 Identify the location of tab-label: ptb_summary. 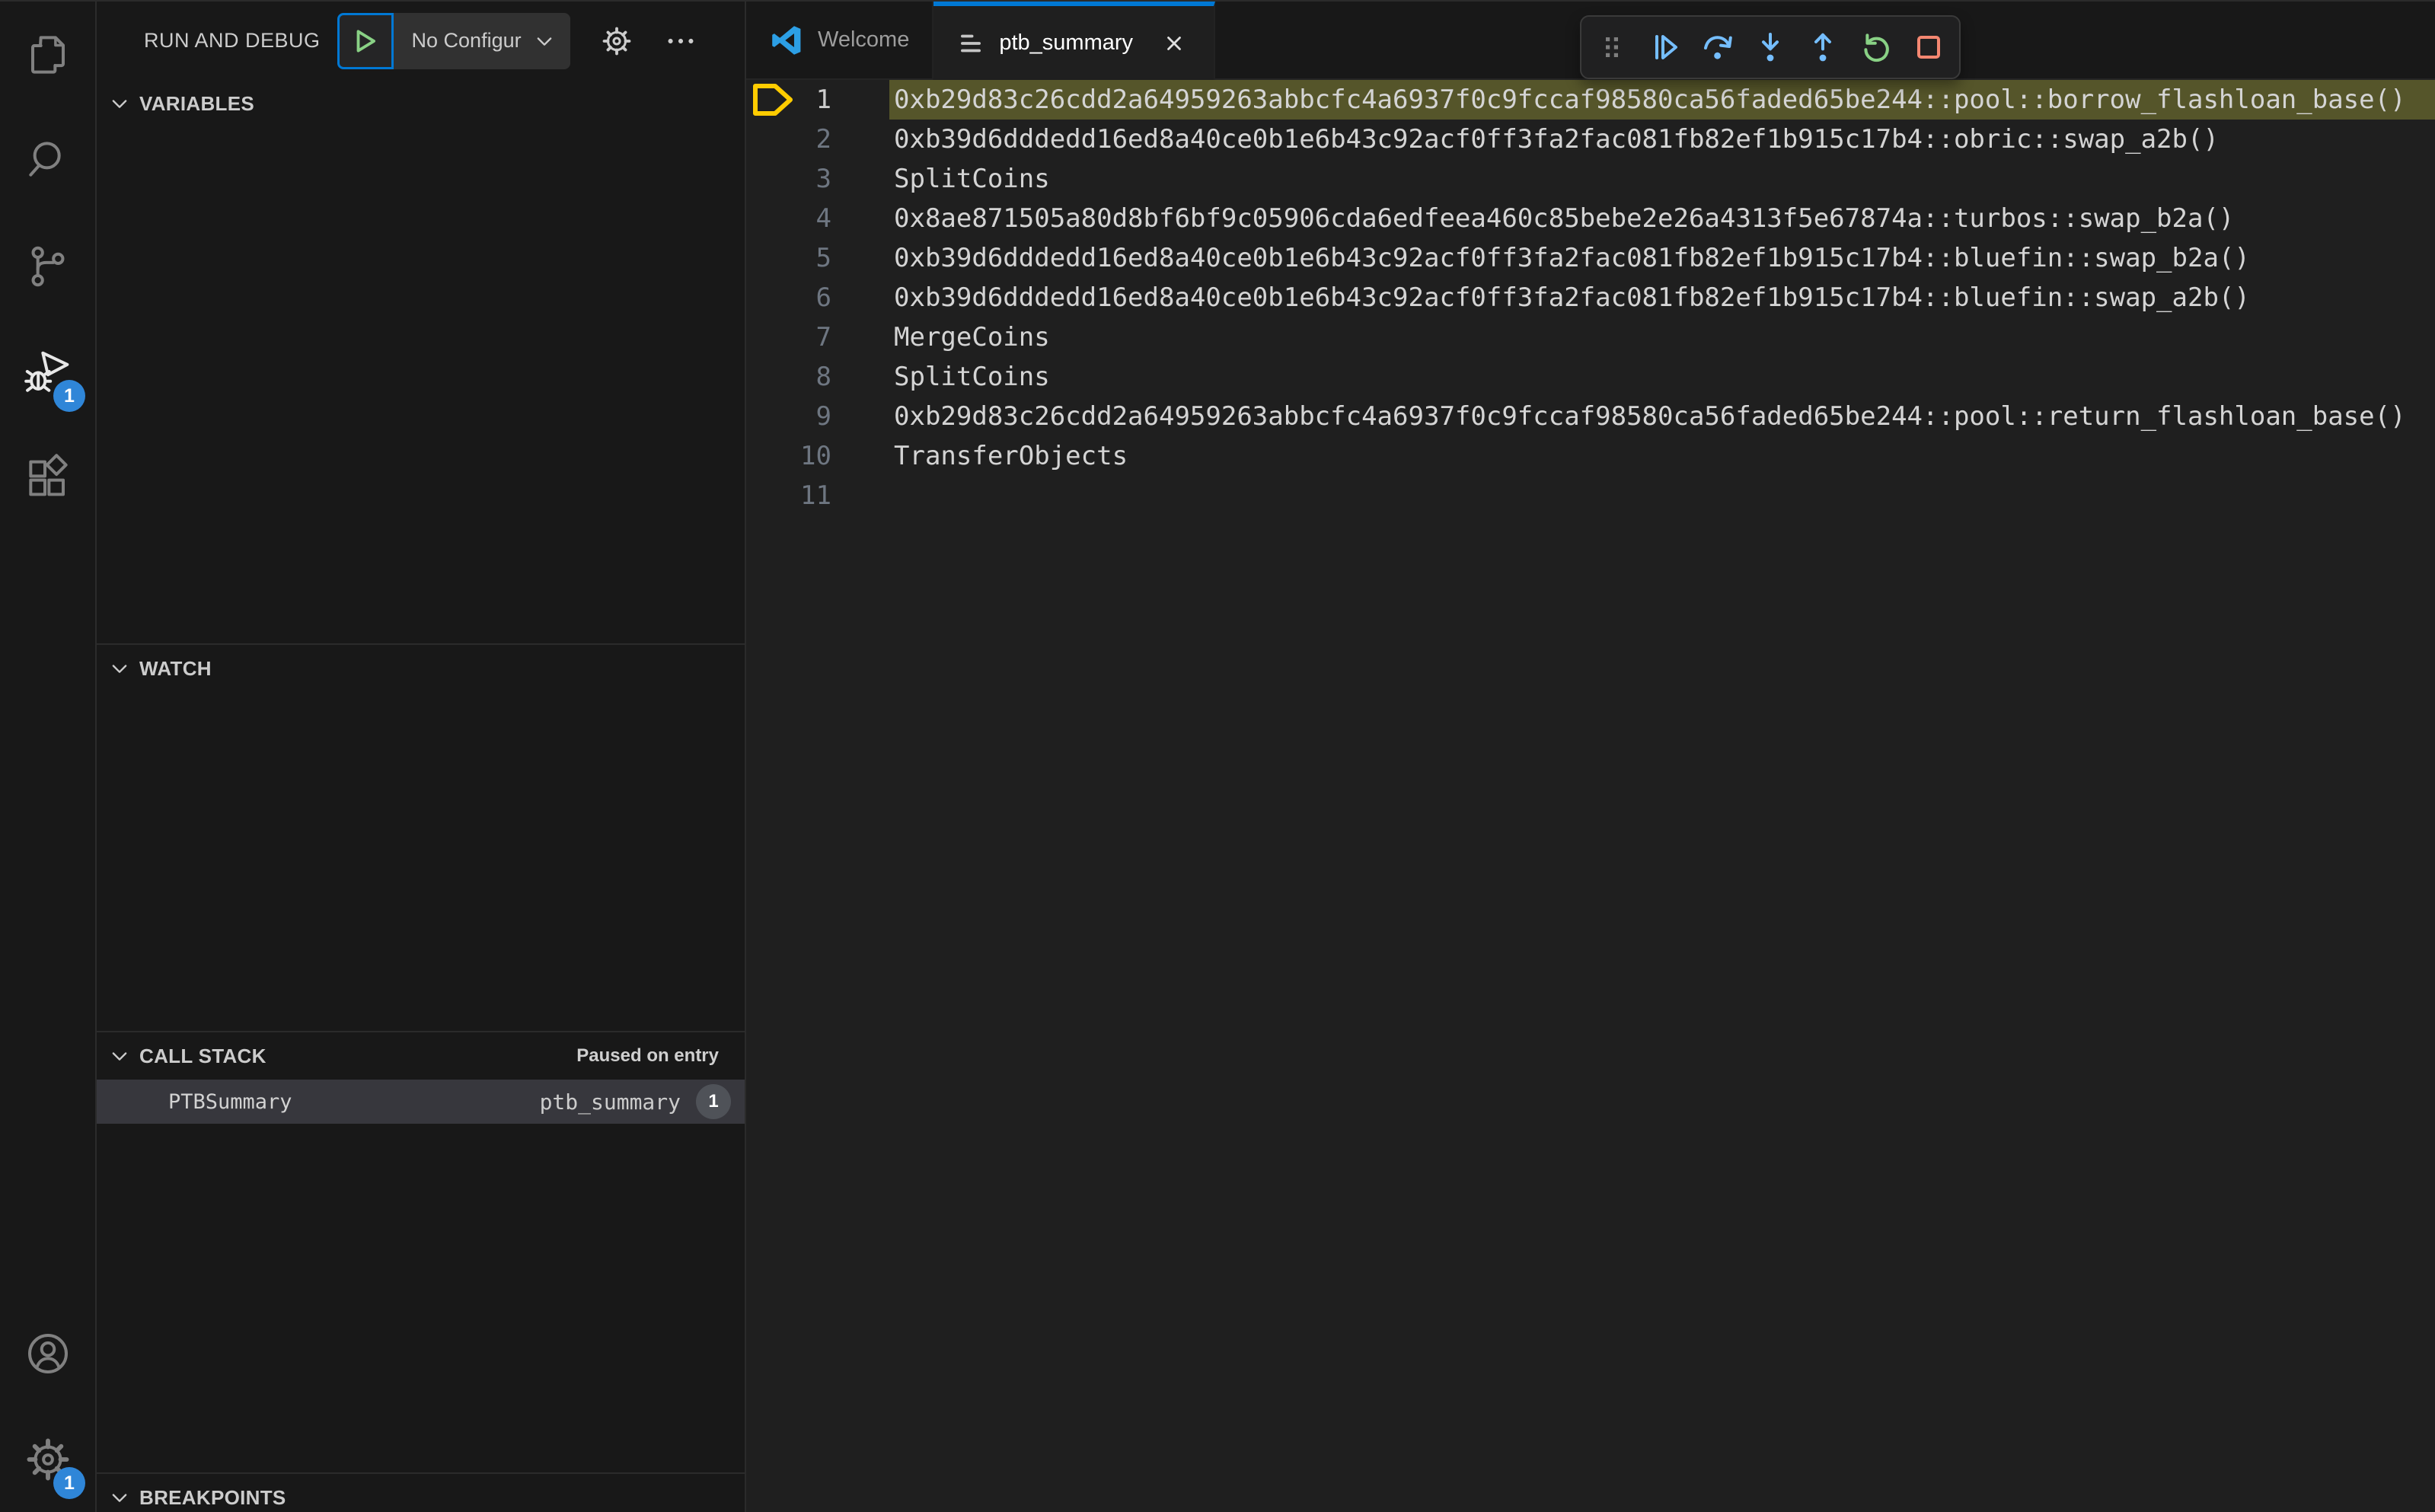
(1066, 42).